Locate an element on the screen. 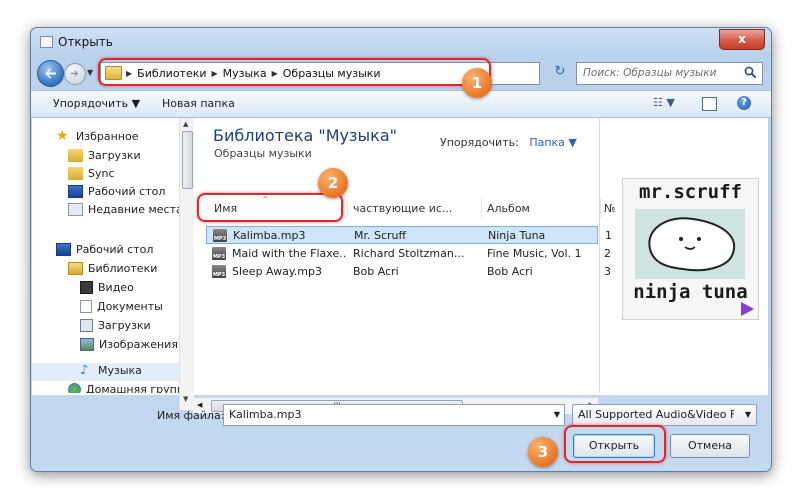 Image resolution: width=800 pixels, height=503 pixels. nav-vertical-scrollbar: ▲ ▼ is located at coordinates (186, 264).